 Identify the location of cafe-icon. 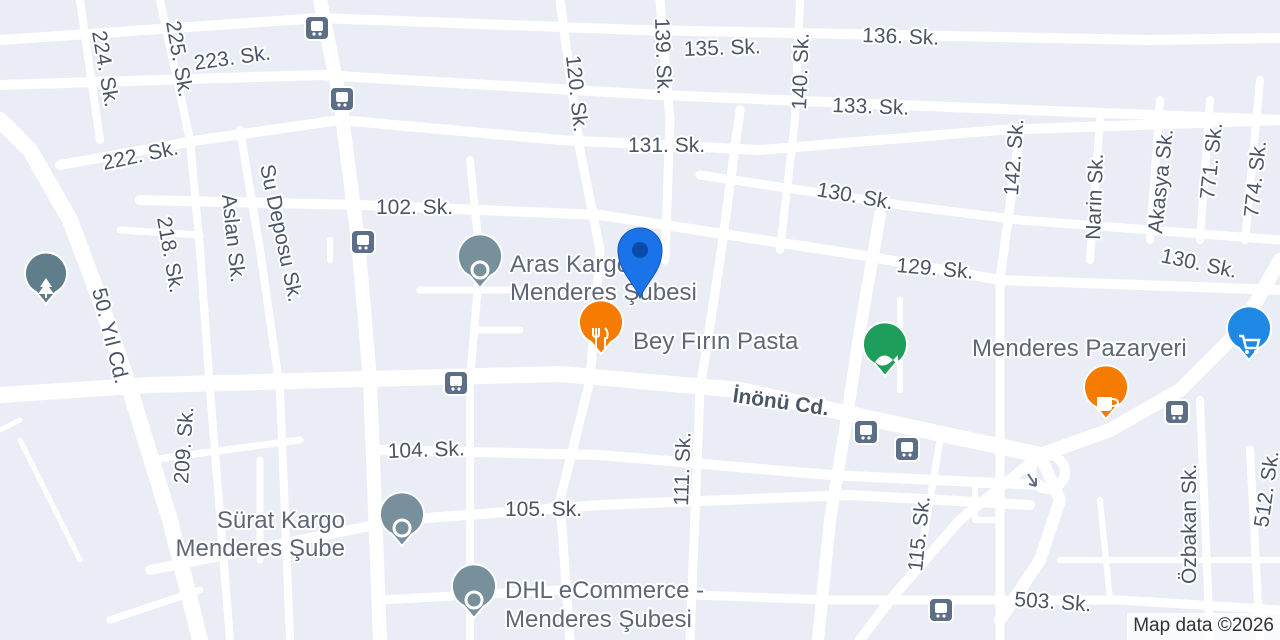
(1104, 404).